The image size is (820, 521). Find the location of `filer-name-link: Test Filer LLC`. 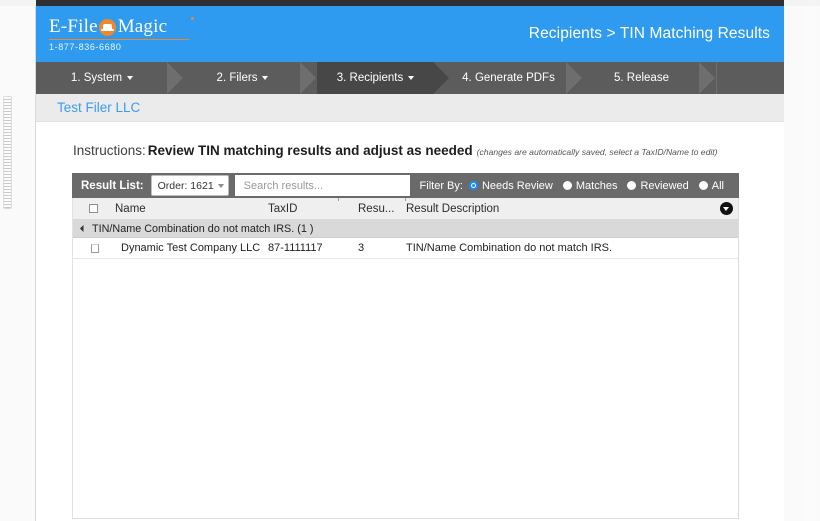

filer-name-link: Test Filer LLC is located at coordinates (98, 107).